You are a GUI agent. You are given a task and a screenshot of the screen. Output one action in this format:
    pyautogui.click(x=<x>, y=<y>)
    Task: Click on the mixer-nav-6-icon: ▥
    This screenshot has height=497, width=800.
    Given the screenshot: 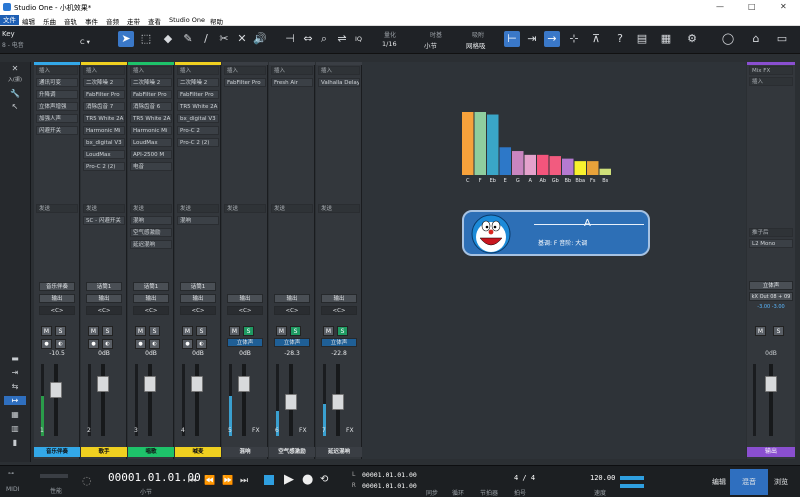 What is the action you would take?
    pyautogui.click(x=15, y=428)
    